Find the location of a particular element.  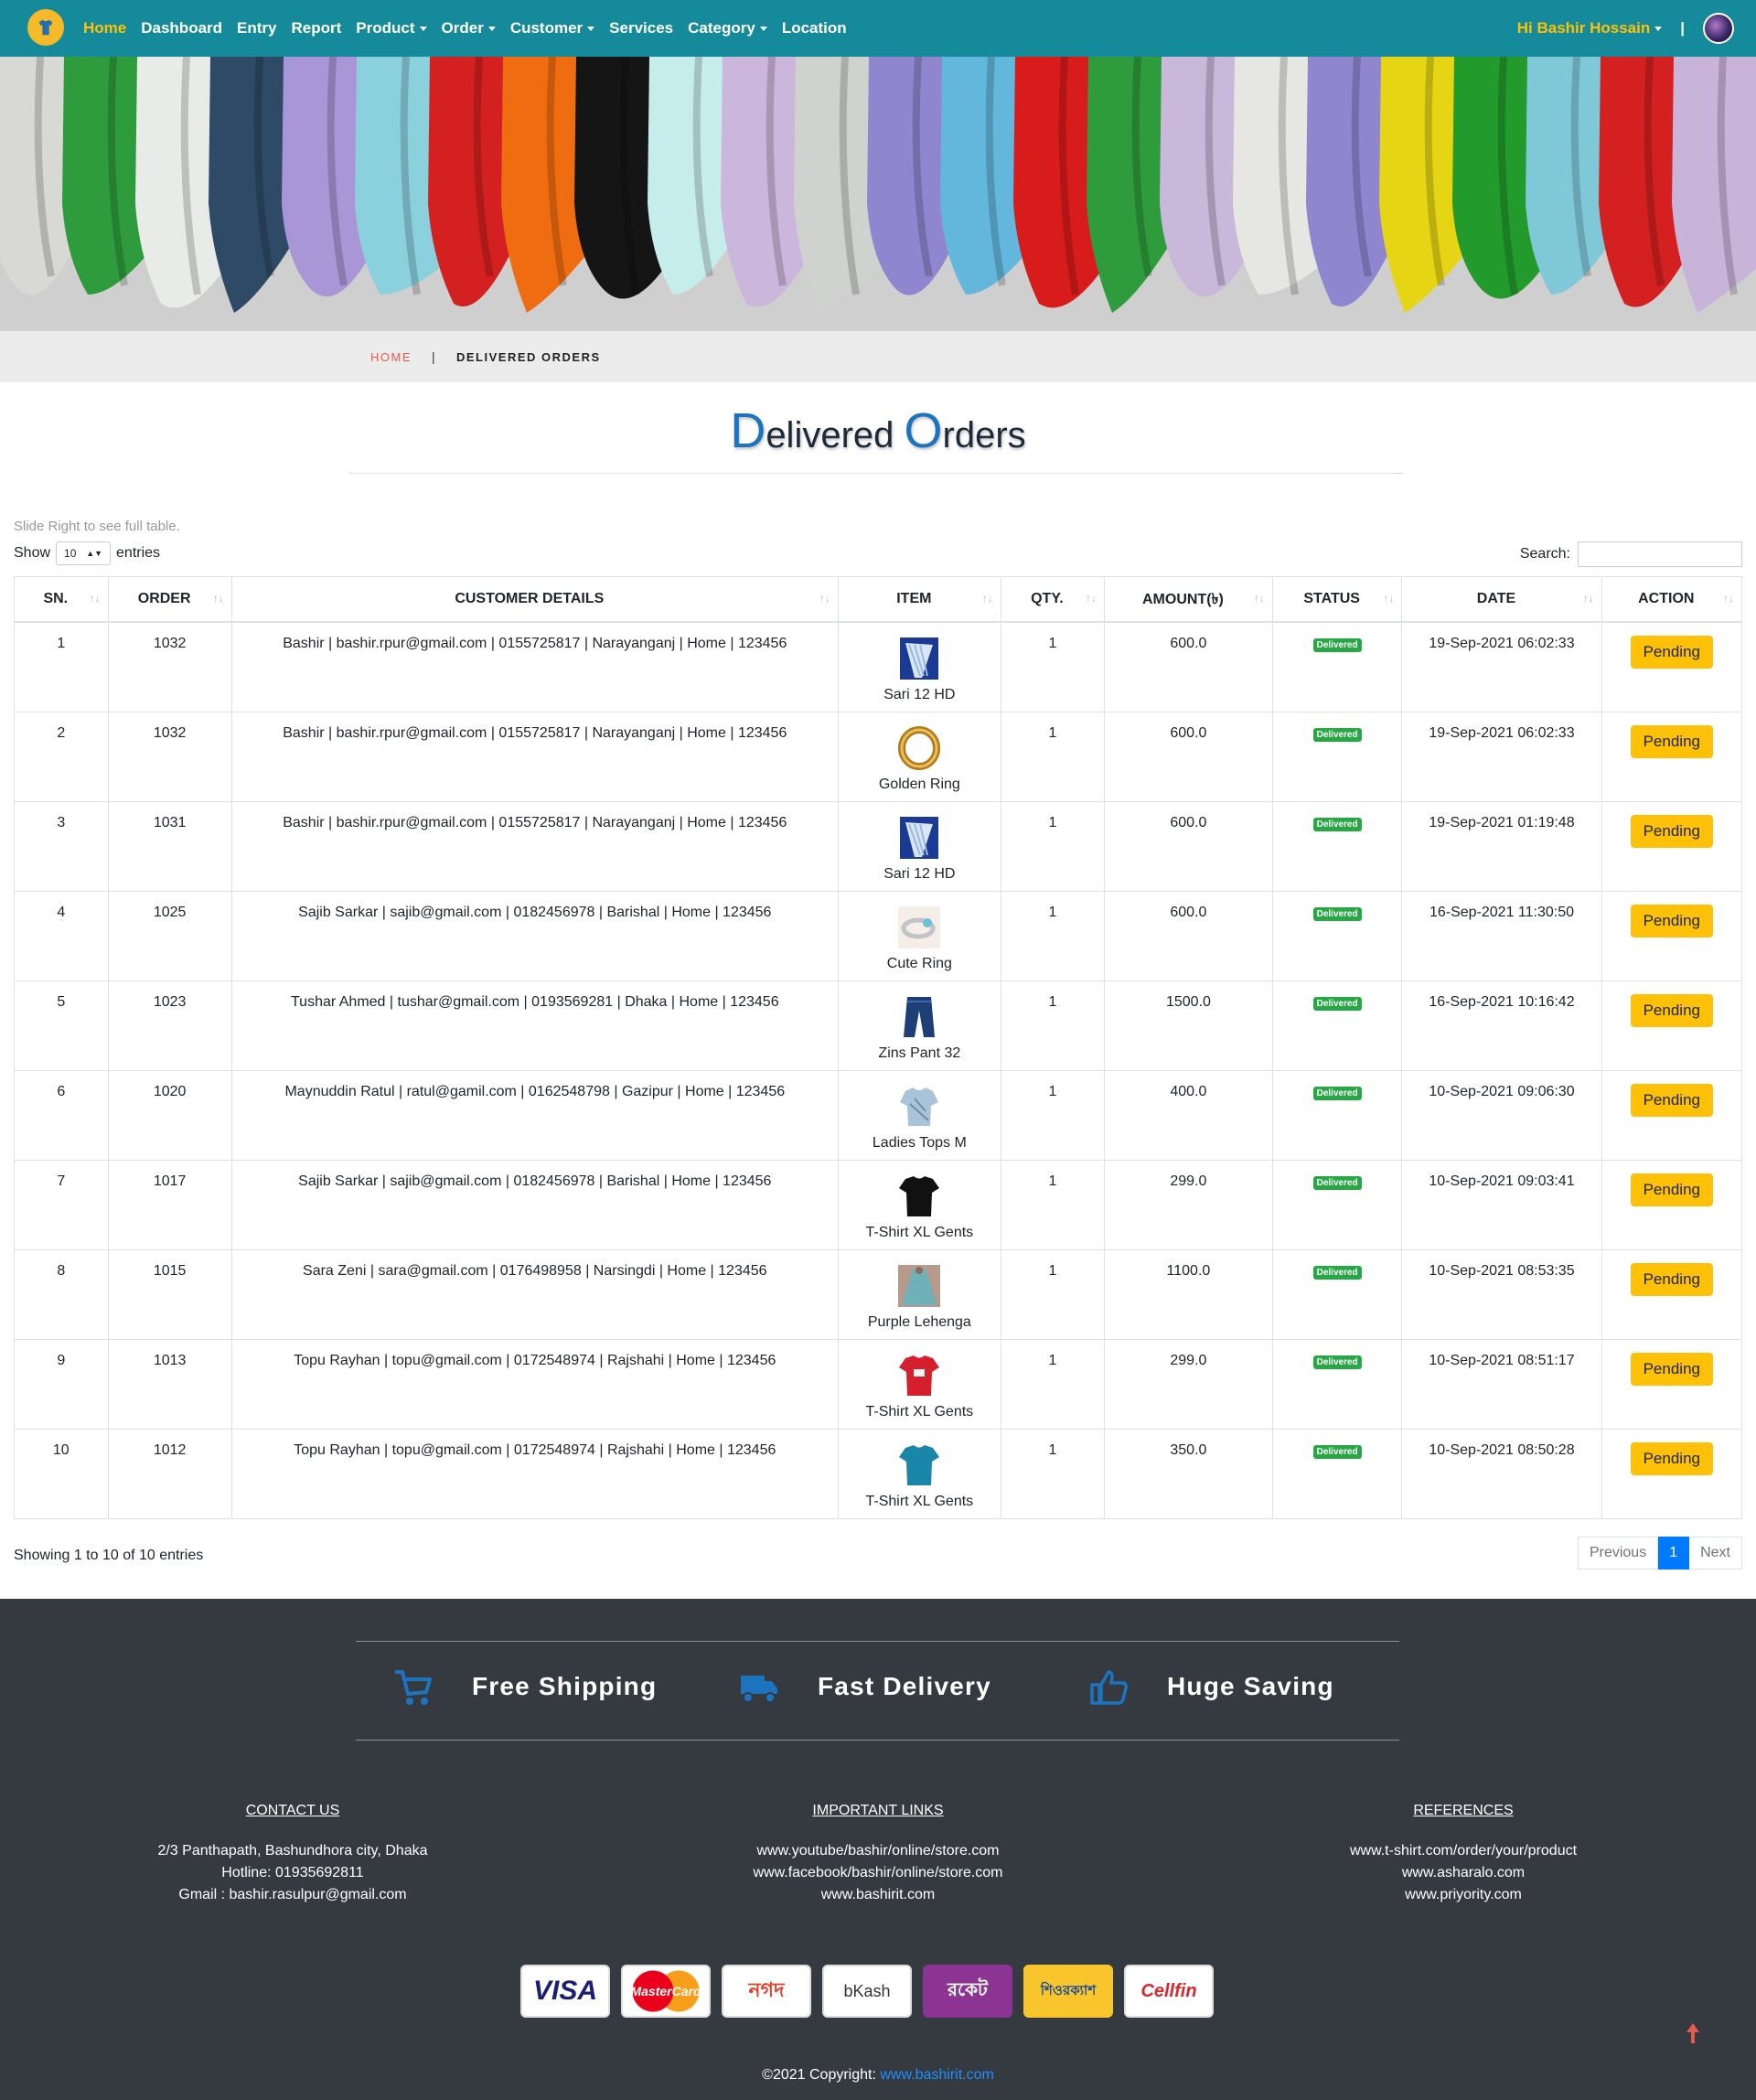

column-header-status: STATUS ↑↓ is located at coordinates (1337, 599).